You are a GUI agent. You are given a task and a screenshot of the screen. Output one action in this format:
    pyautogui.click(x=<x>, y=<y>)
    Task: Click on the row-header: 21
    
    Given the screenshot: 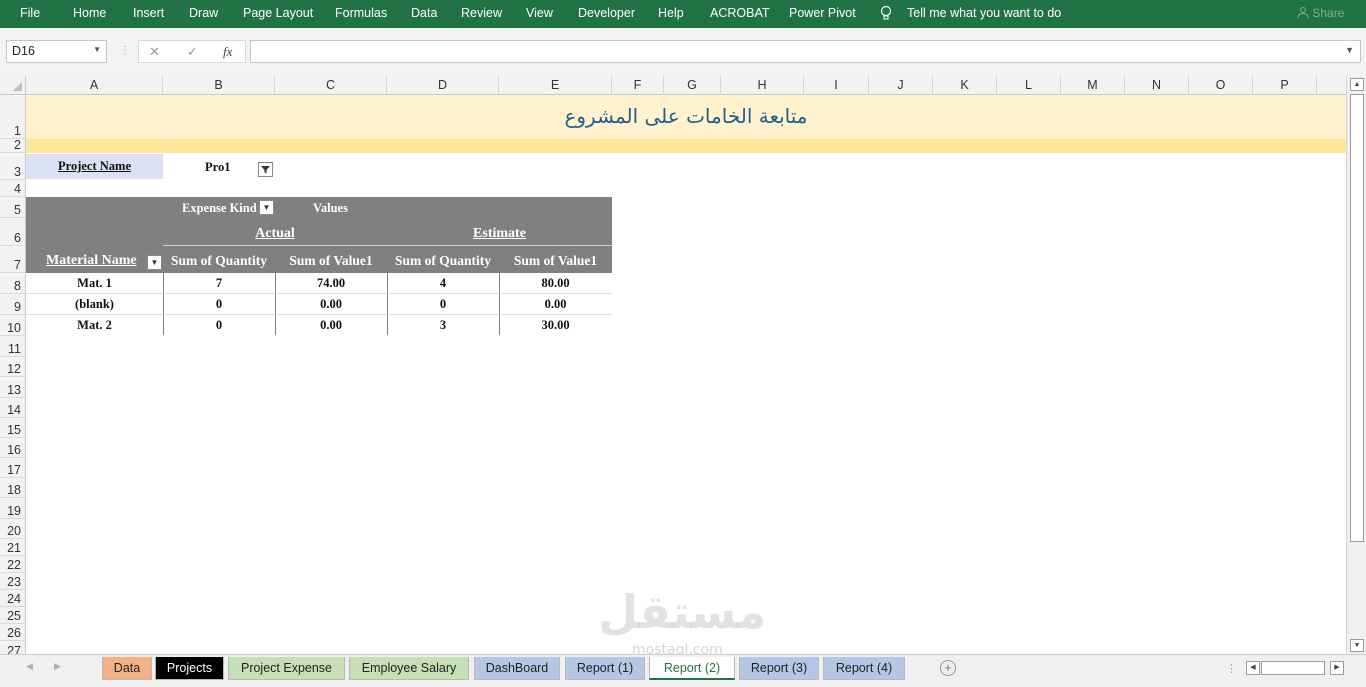 What is the action you would take?
    pyautogui.click(x=13, y=547)
    